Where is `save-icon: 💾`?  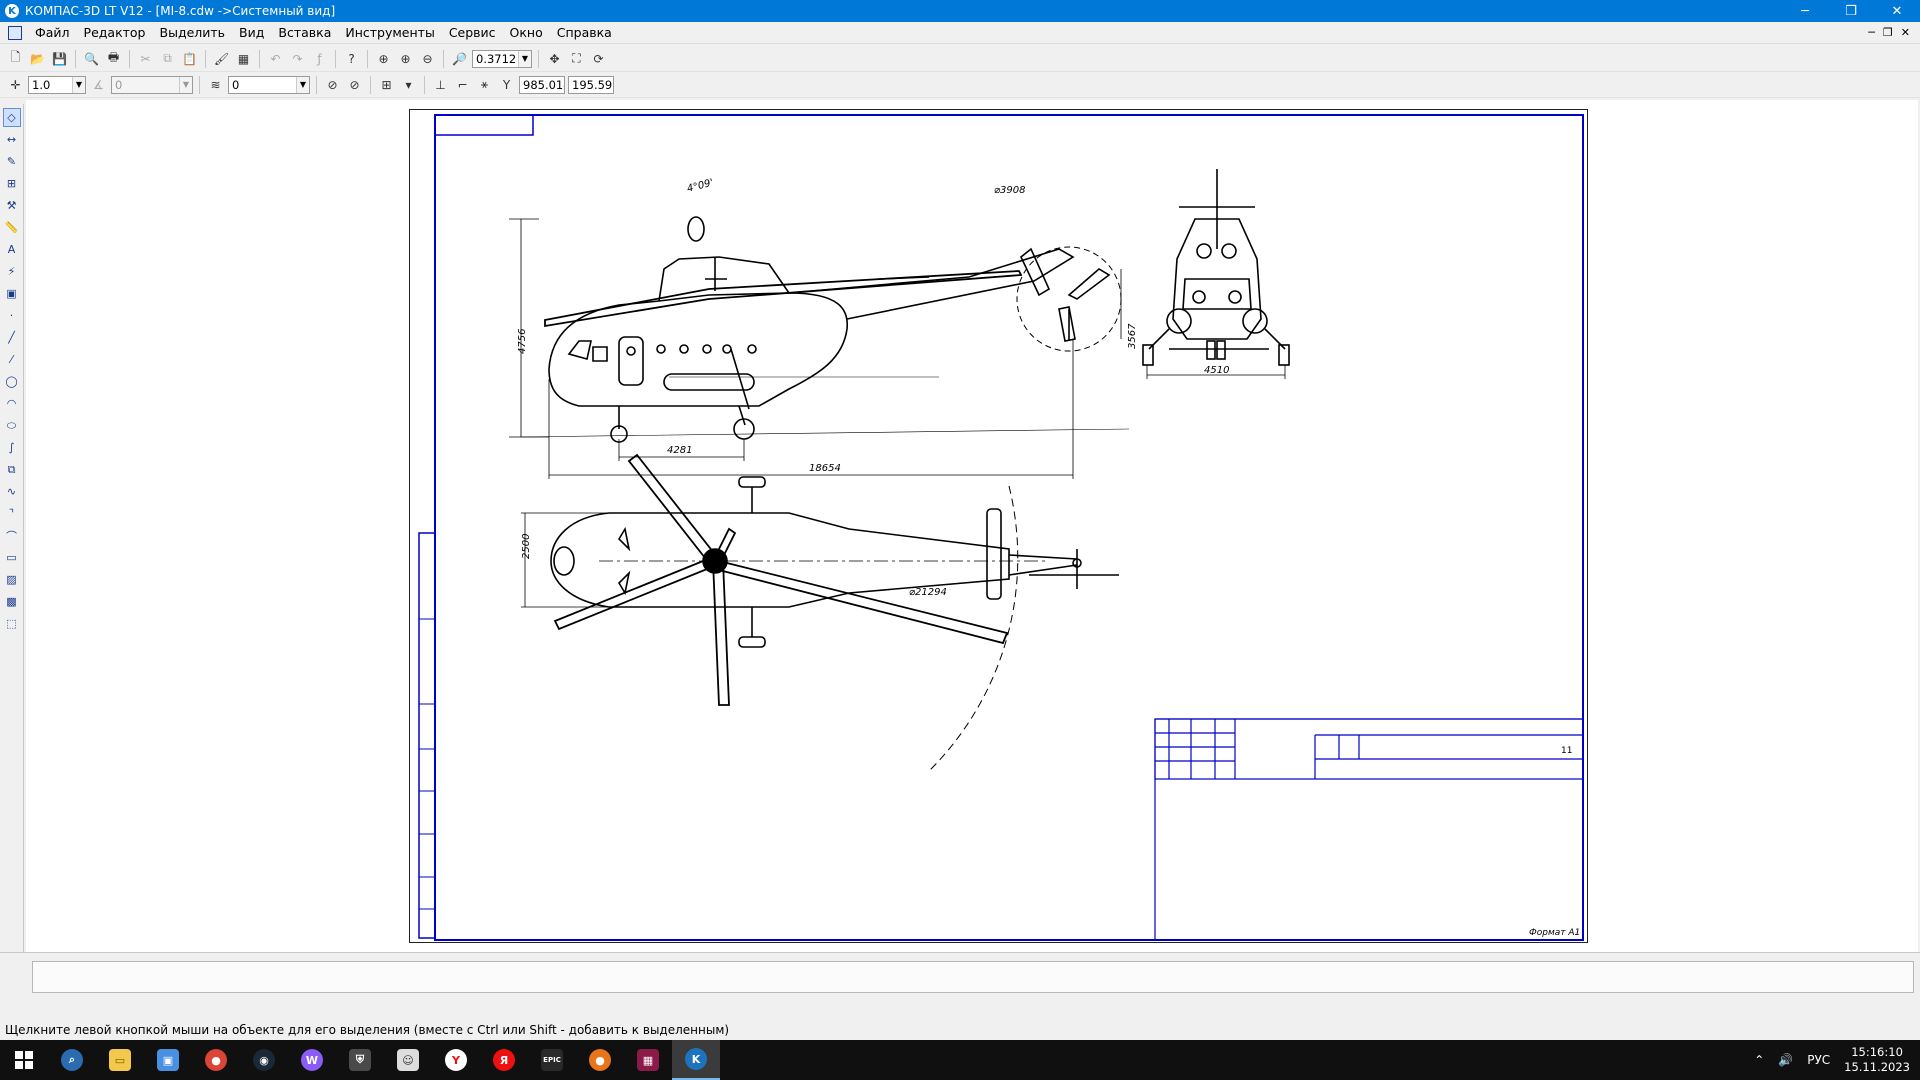
save-icon: 💾 is located at coordinates (59, 58).